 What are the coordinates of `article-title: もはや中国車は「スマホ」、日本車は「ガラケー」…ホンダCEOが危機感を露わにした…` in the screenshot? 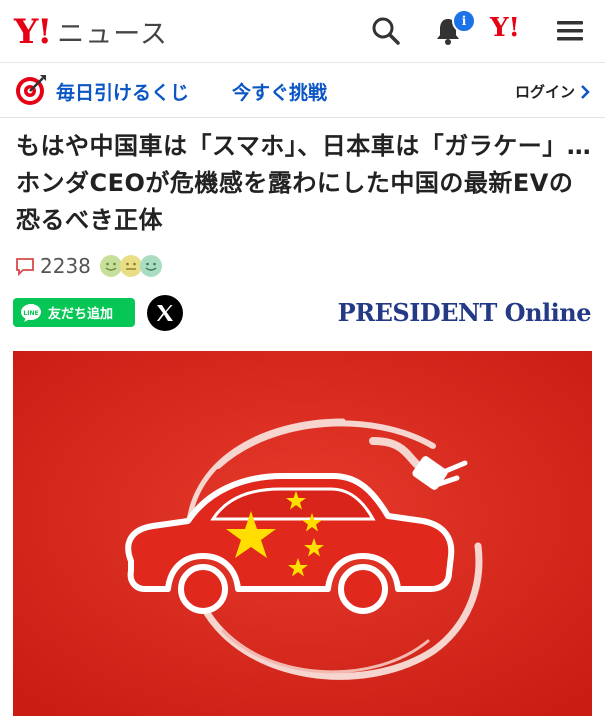 It's located at (304, 183).